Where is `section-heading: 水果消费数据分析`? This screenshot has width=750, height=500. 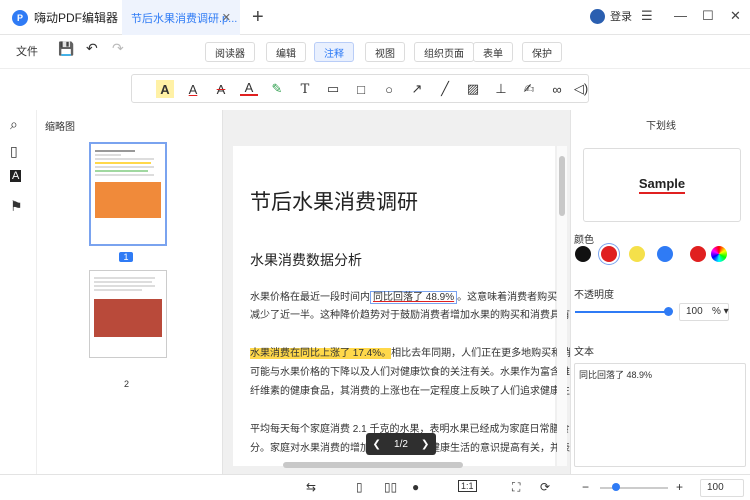
section-heading: 水果消费数据分析 is located at coordinates (306, 260).